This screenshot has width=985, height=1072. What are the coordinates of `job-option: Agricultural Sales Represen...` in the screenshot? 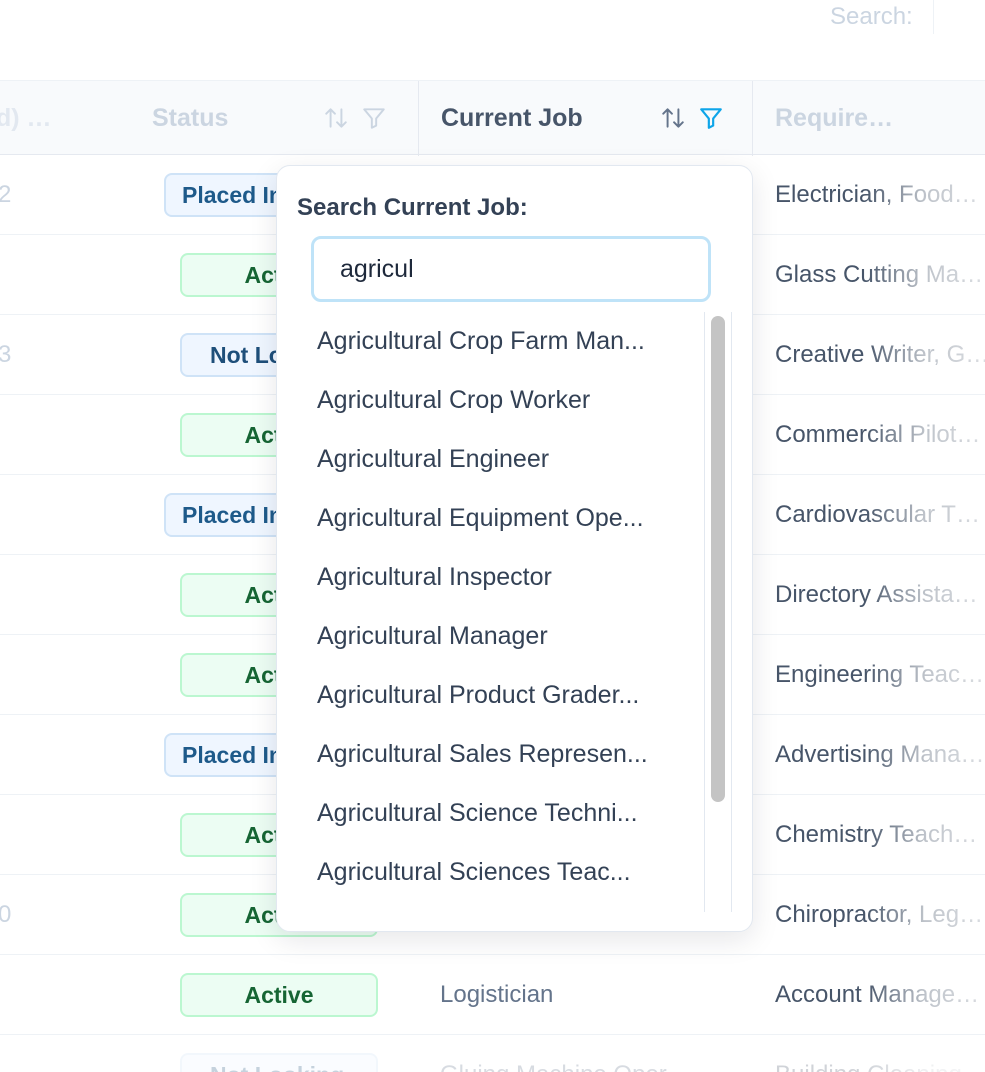 It's located at (512, 754).